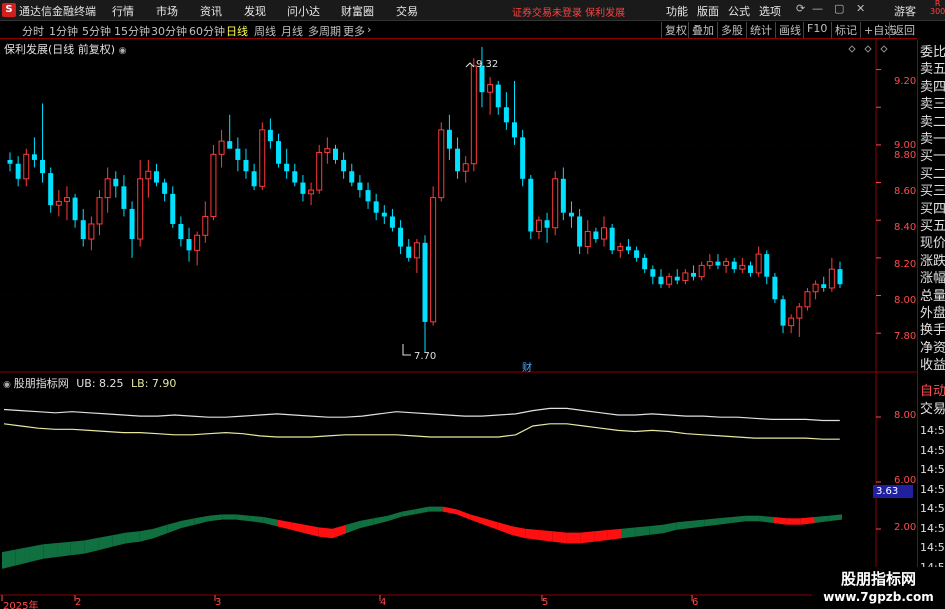  Describe the element at coordinates (8, 385) in the screenshot. I see `indicator-menu-icon: ◉` at that location.